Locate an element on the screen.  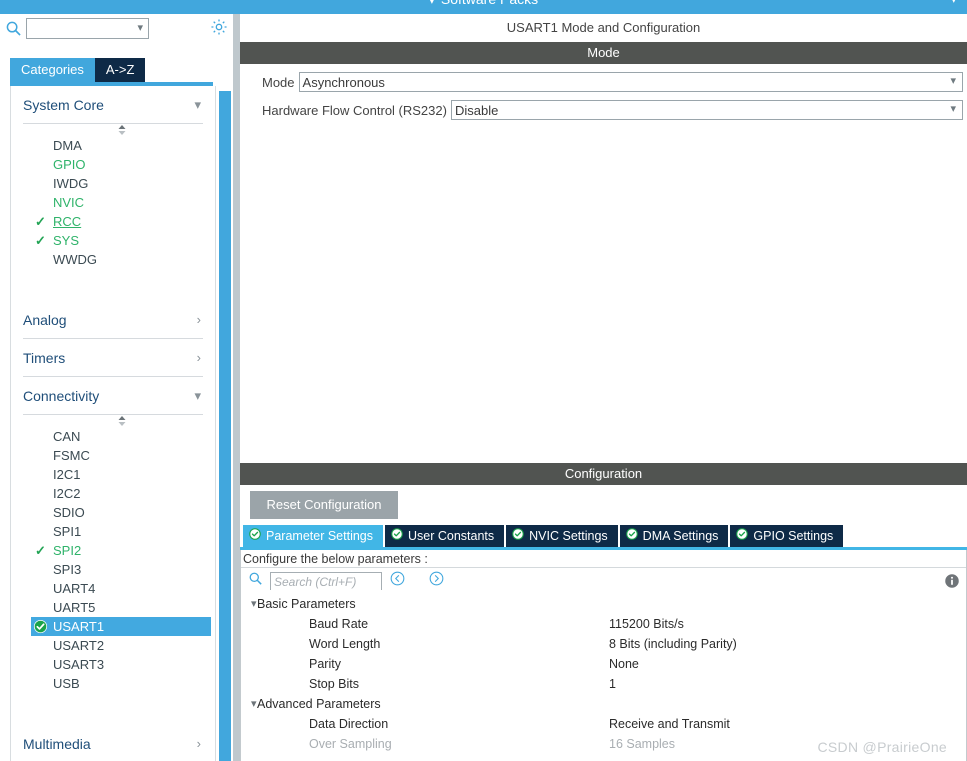
software-packs-bar: ▾ Software Packs ▾ is located at coordinates (483, 7).